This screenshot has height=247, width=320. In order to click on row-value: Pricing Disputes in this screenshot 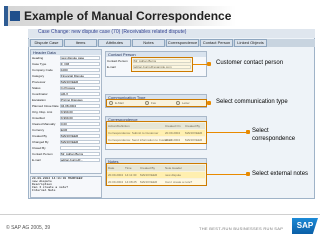, I will do `click(80, 100)`.